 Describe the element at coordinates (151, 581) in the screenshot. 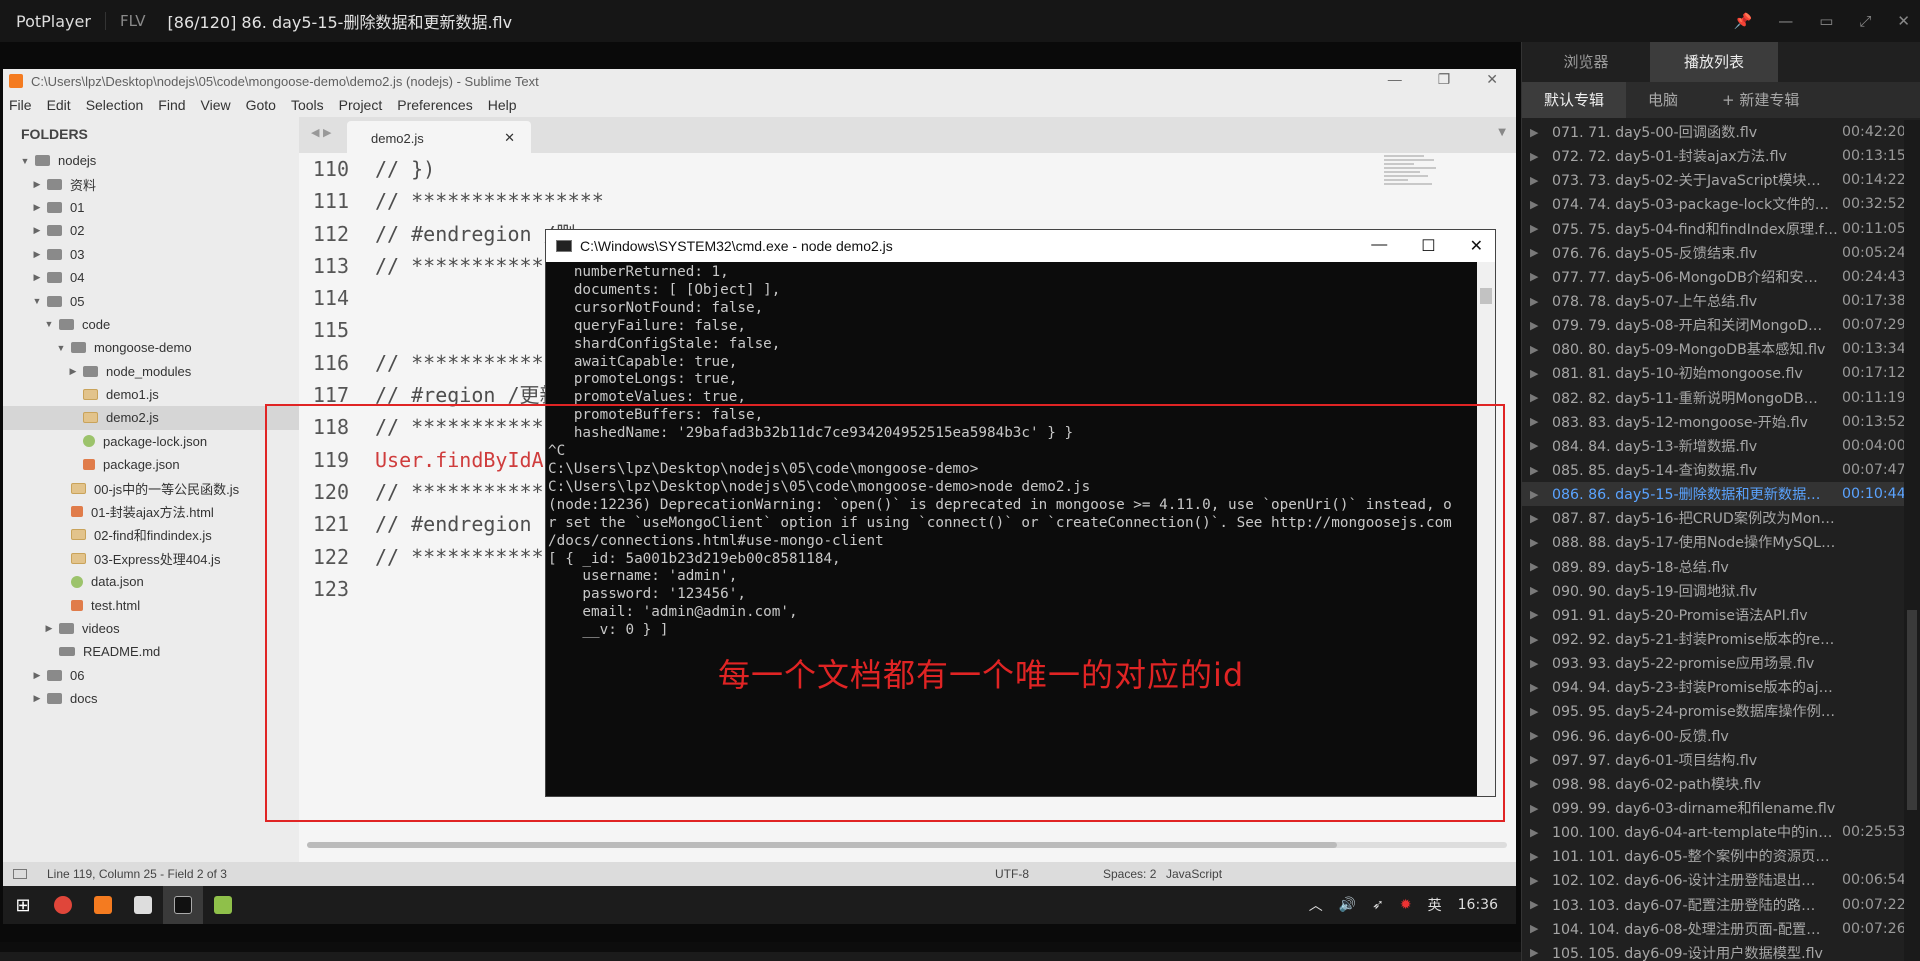

I see `tree-file: data.json` at that location.